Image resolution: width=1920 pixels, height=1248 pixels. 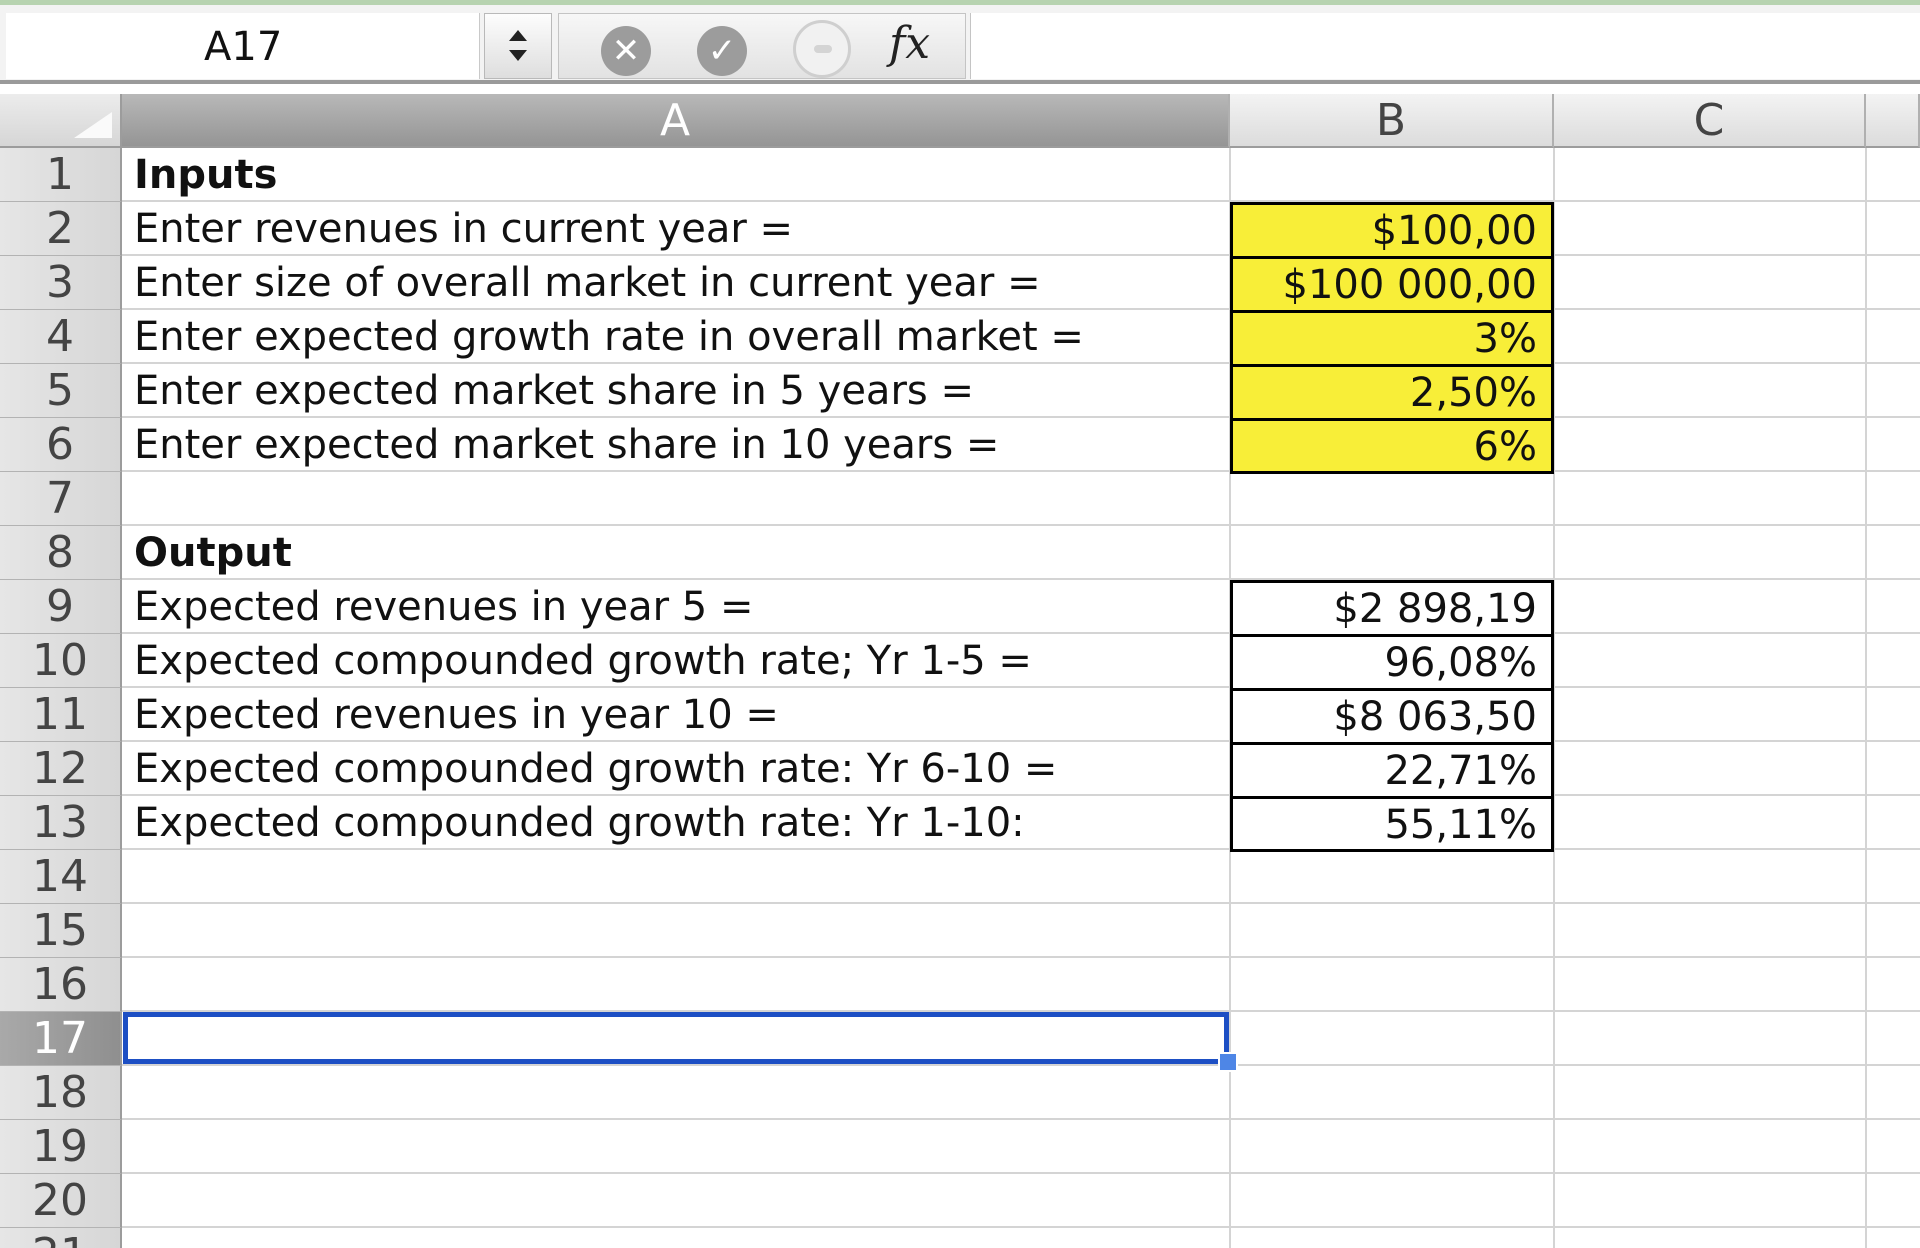 What do you see at coordinates (61, 715) in the screenshot?
I see `row-header-11: 11` at bounding box center [61, 715].